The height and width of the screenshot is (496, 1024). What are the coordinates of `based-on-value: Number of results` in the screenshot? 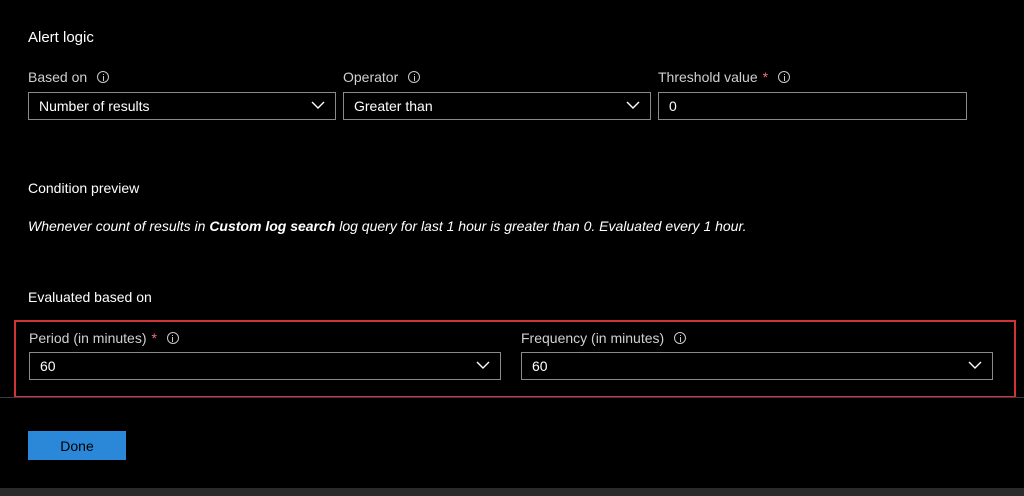 It's located at (94, 106).